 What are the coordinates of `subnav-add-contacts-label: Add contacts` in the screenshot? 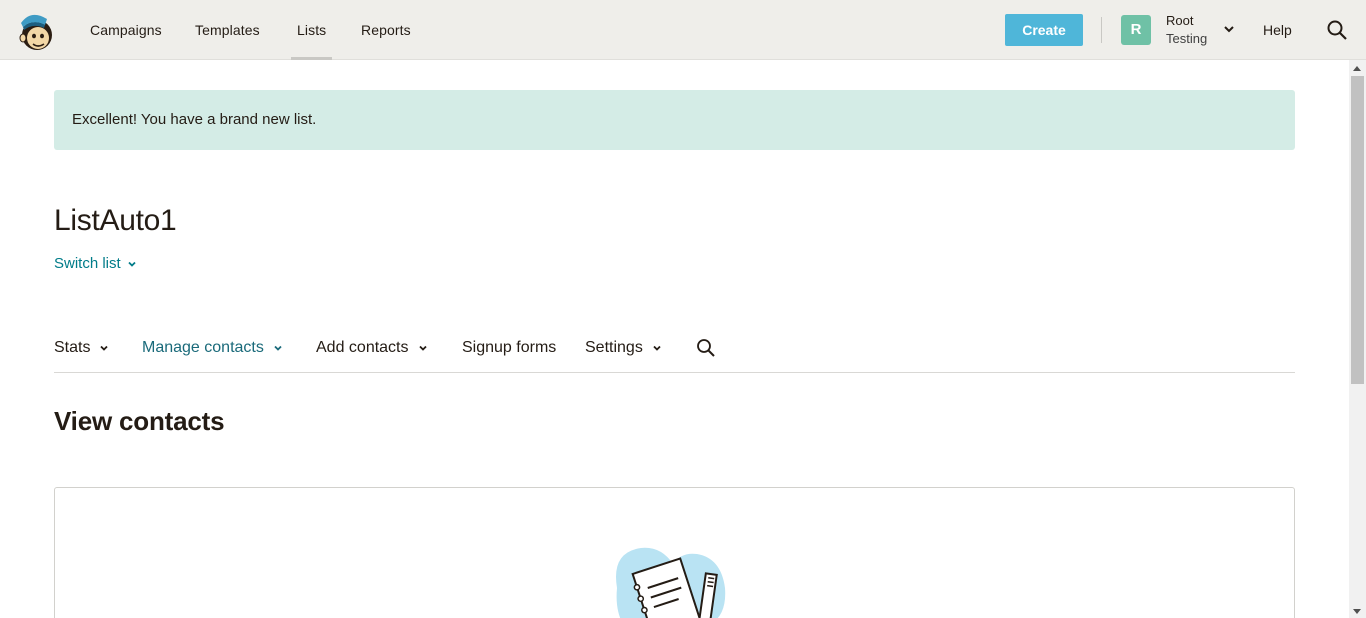 It's located at (362, 347).